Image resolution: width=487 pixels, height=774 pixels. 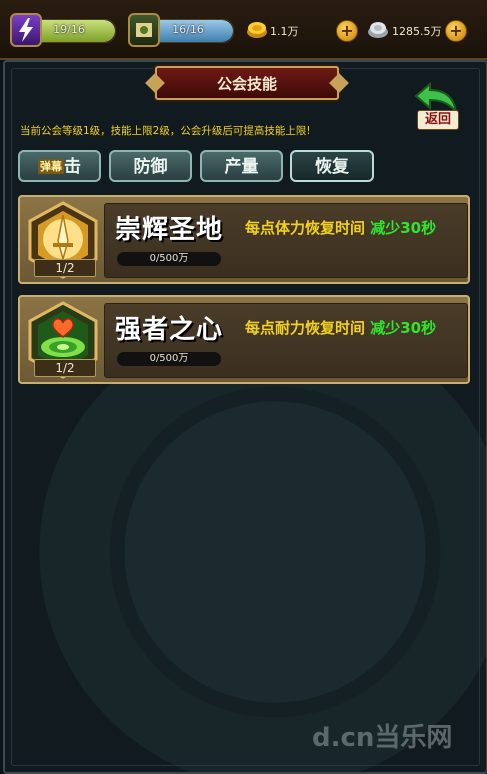 What do you see at coordinates (347, 31) in the screenshot?
I see `add-gold-button: +` at bounding box center [347, 31].